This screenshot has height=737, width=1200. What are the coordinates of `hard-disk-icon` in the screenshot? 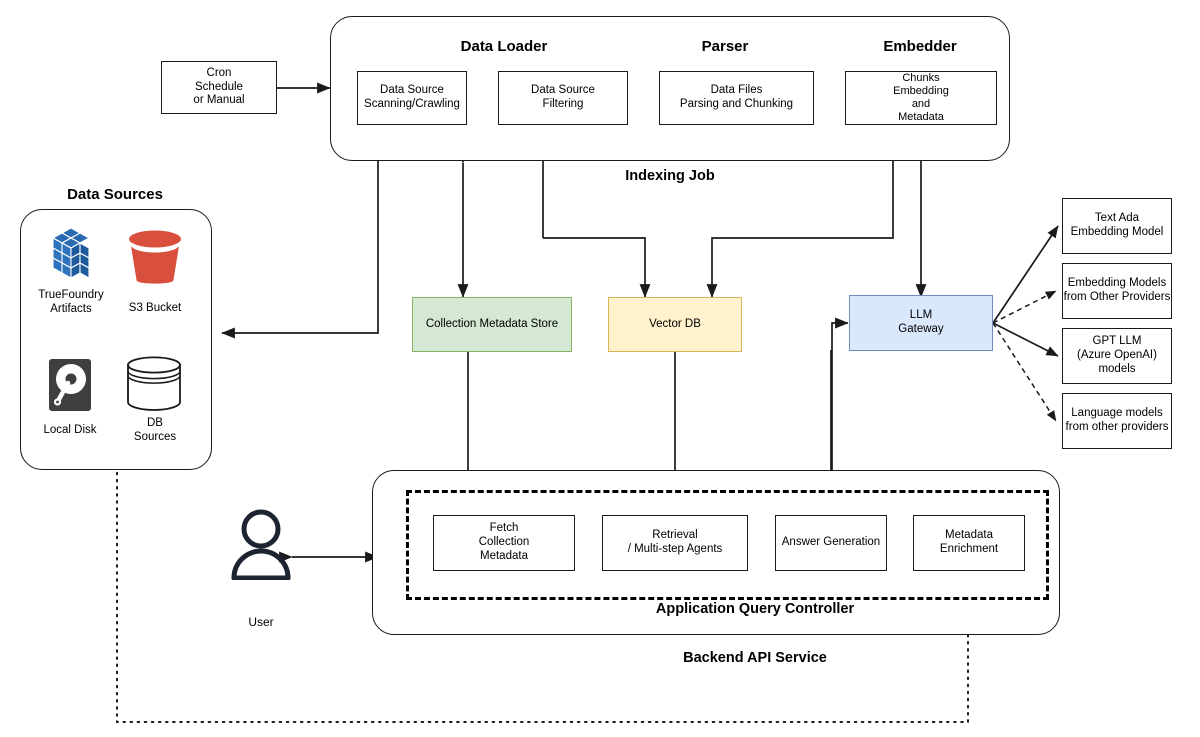 It's located at (70, 385).